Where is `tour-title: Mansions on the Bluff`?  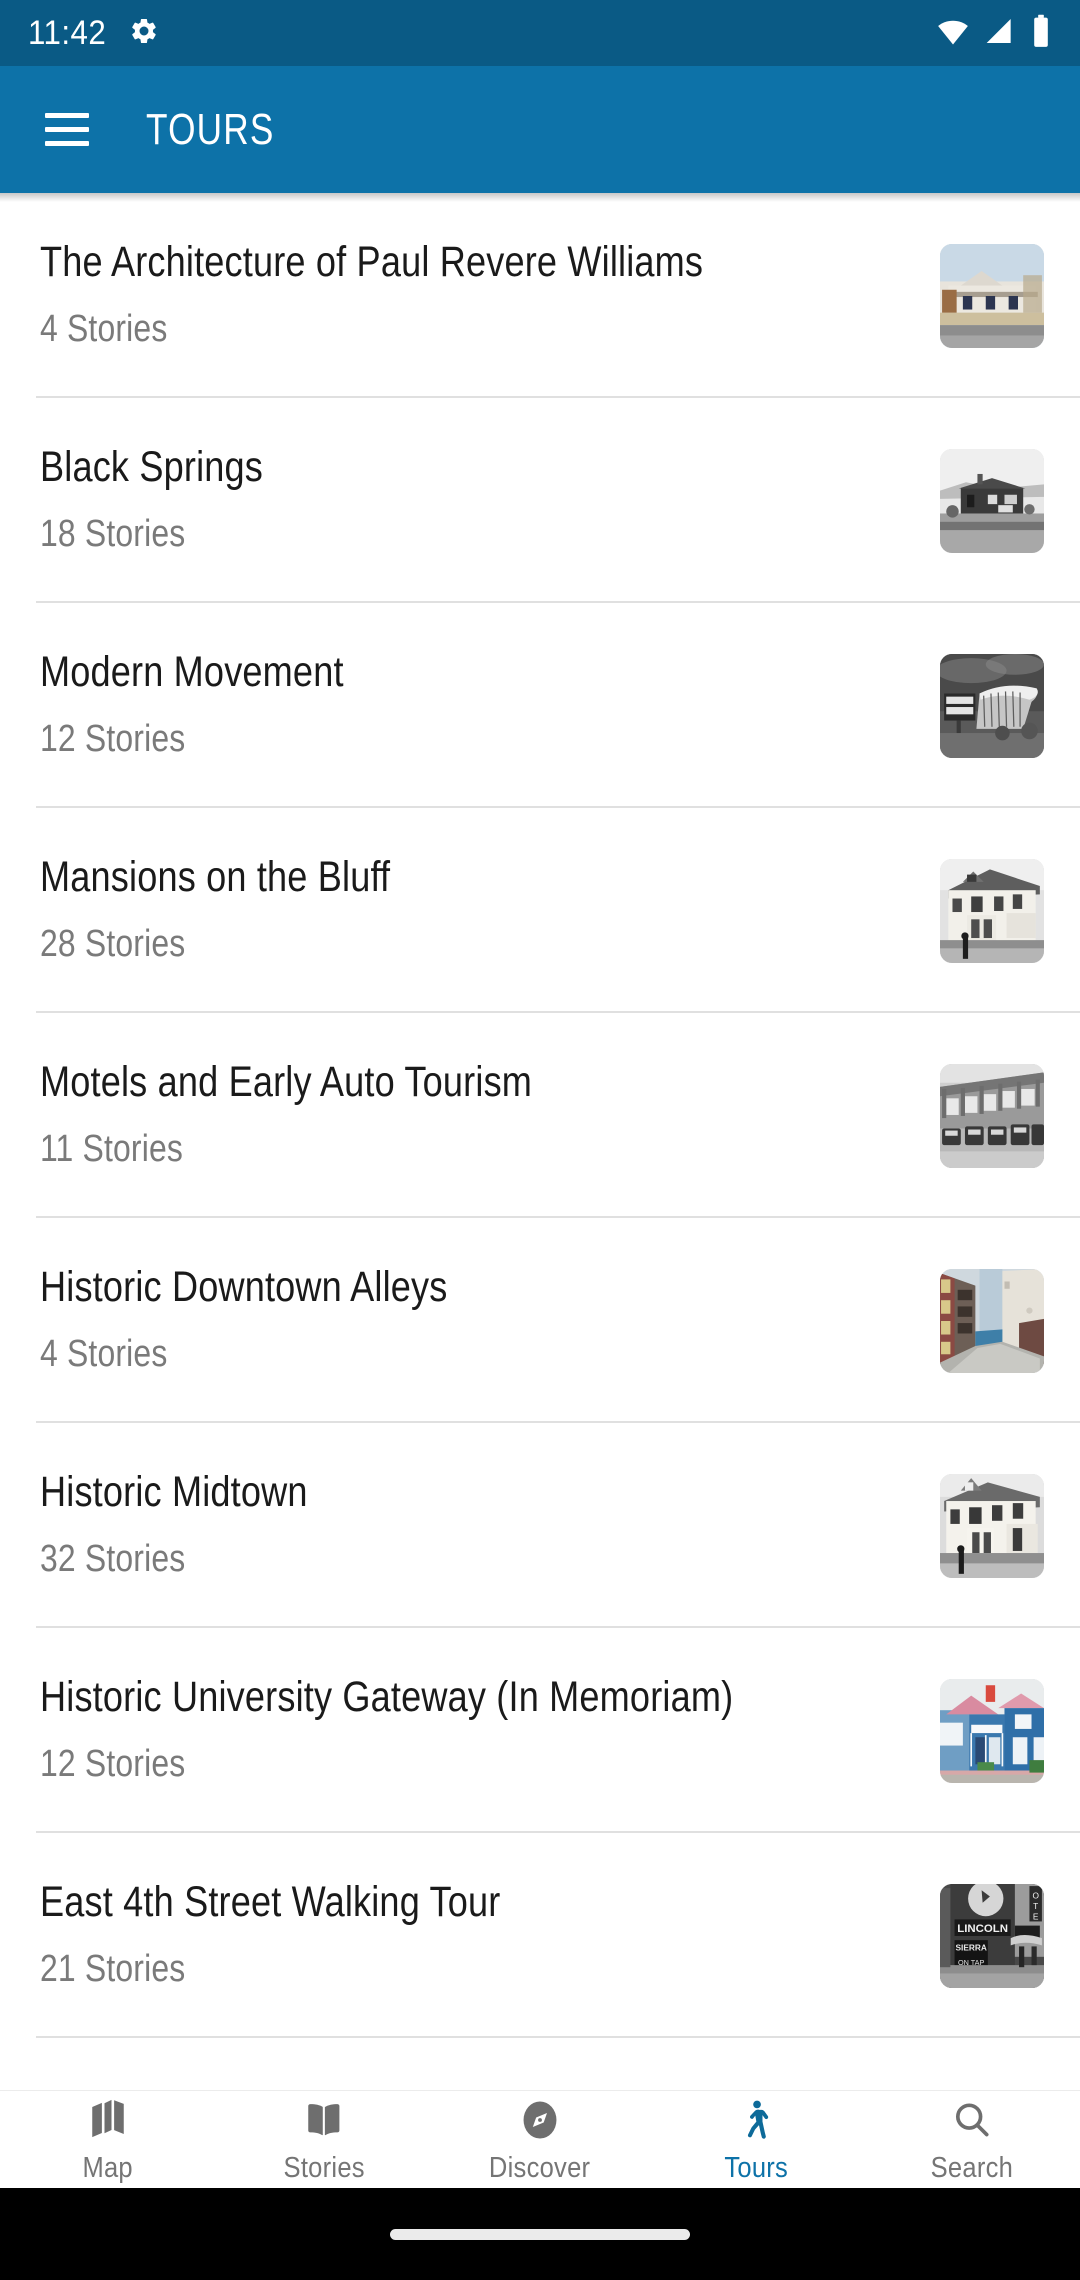 tour-title: Mansions on the Bluff is located at coordinates (215, 877).